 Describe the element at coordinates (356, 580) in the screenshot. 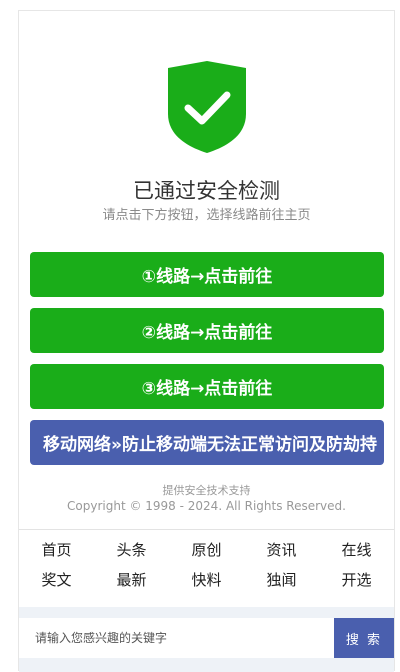

I see `nav-link-selection: 开选` at that location.